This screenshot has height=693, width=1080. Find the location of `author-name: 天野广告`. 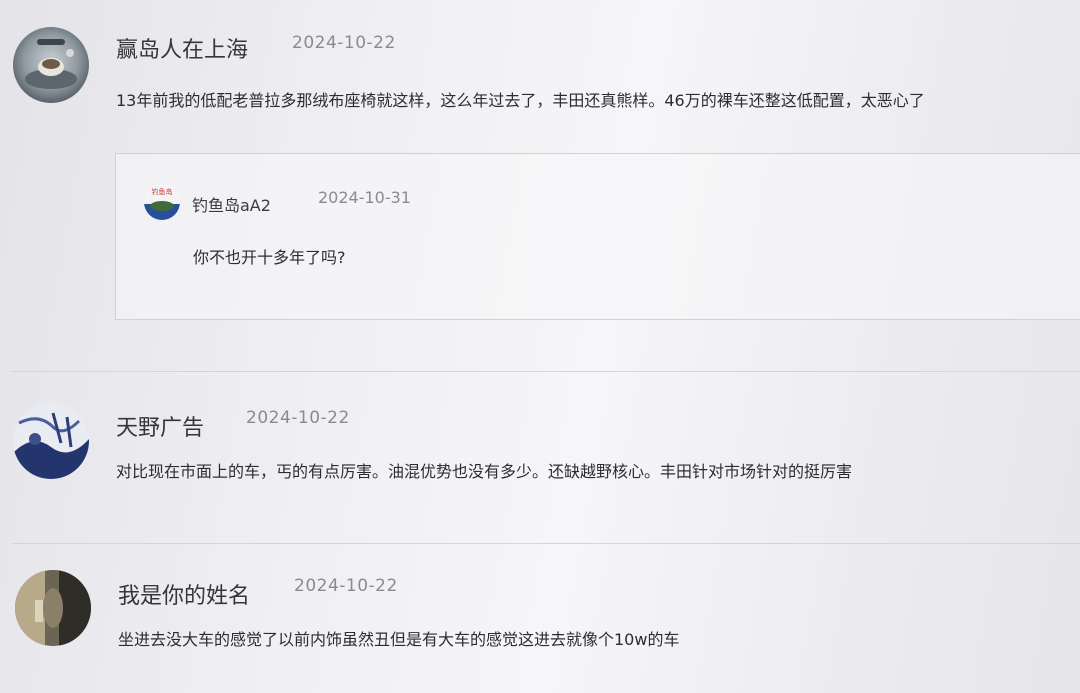

author-name: 天野广告 is located at coordinates (160, 426).